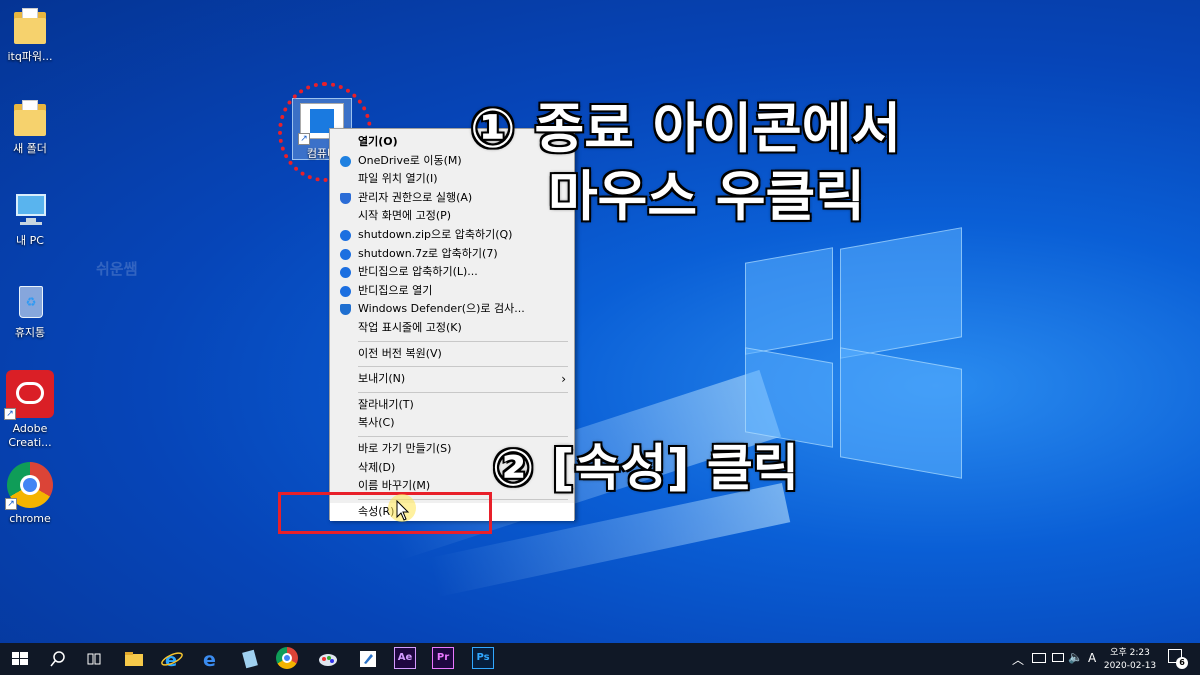  What do you see at coordinates (250, 659) in the screenshot?
I see `notepad-icon` at bounding box center [250, 659].